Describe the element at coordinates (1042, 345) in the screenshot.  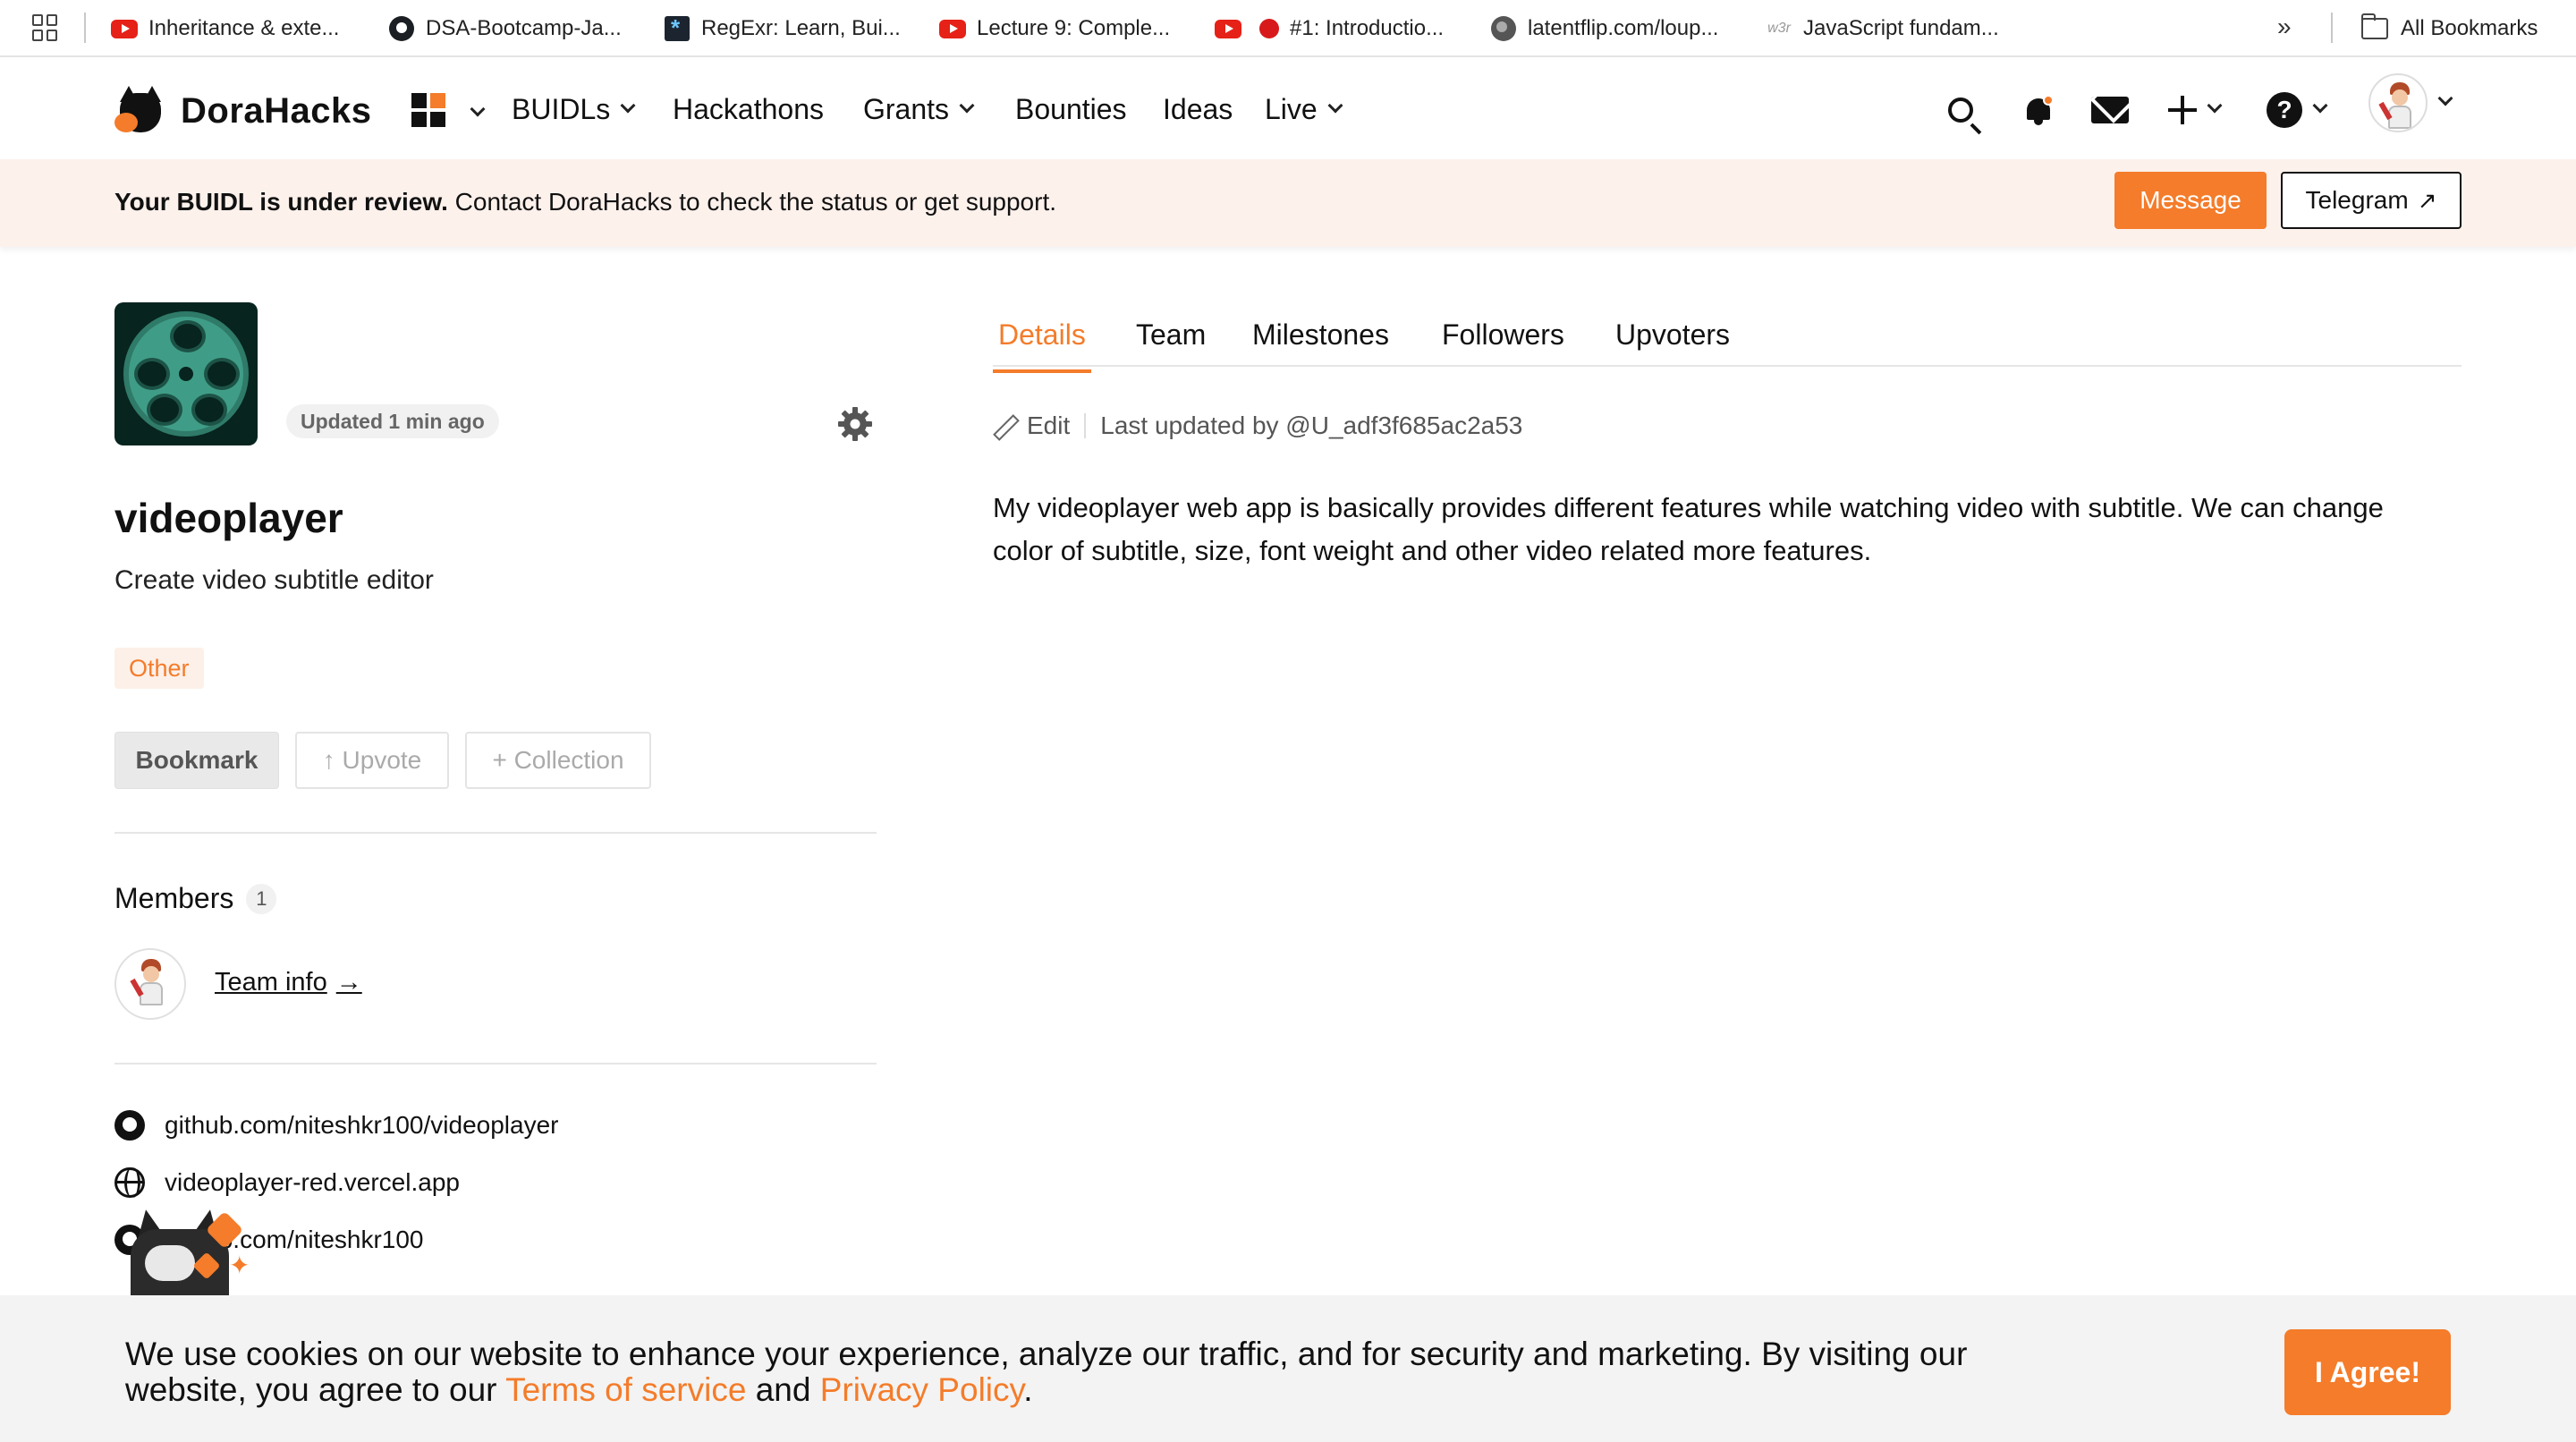
I see `tab-details: Details` at that location.